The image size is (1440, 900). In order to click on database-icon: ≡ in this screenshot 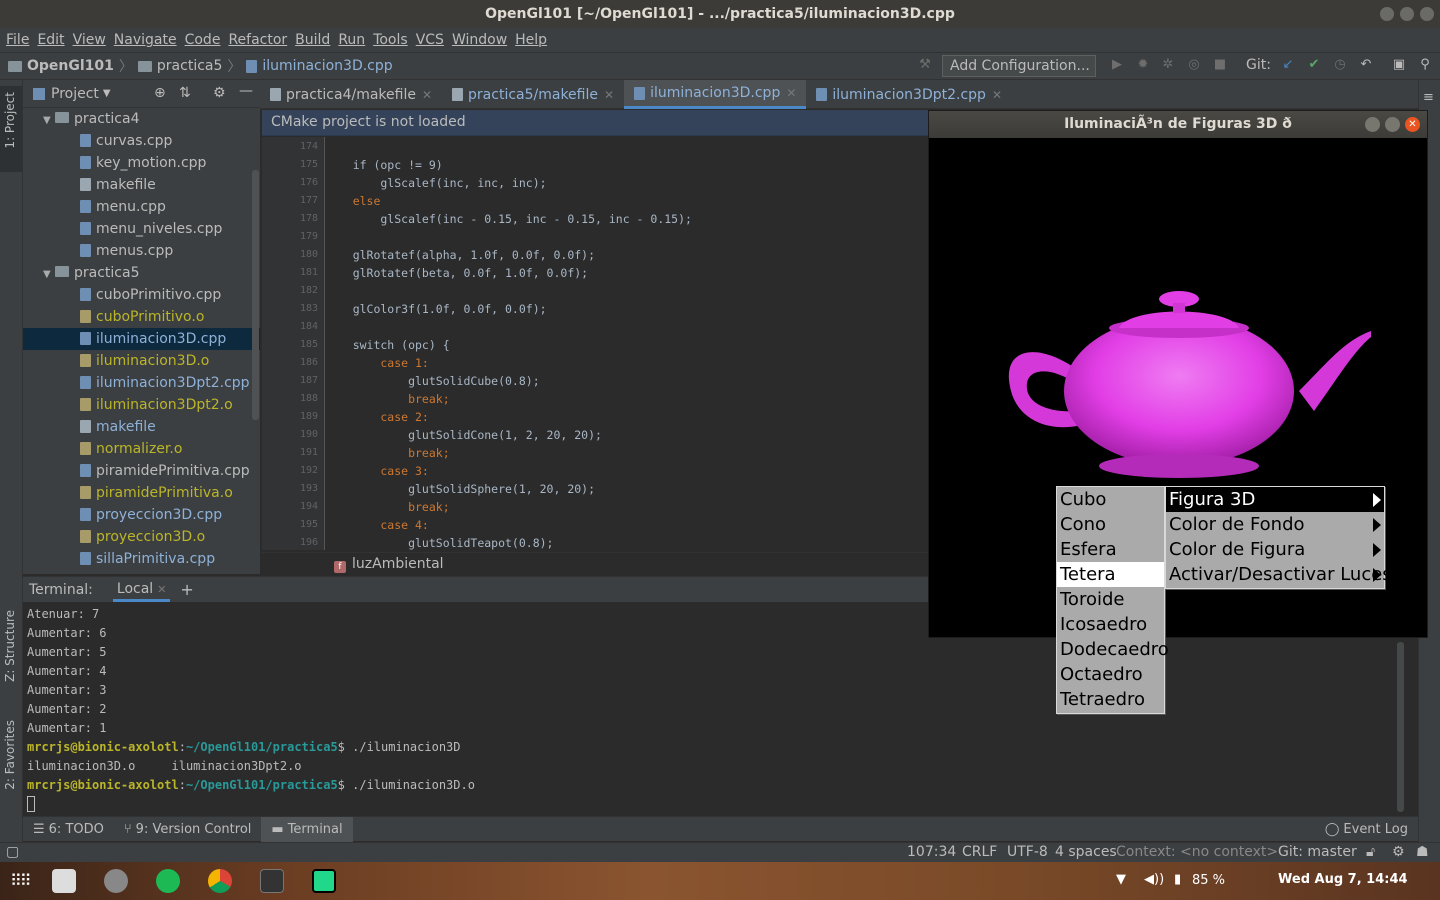, I will do `click(1428, 97)`.